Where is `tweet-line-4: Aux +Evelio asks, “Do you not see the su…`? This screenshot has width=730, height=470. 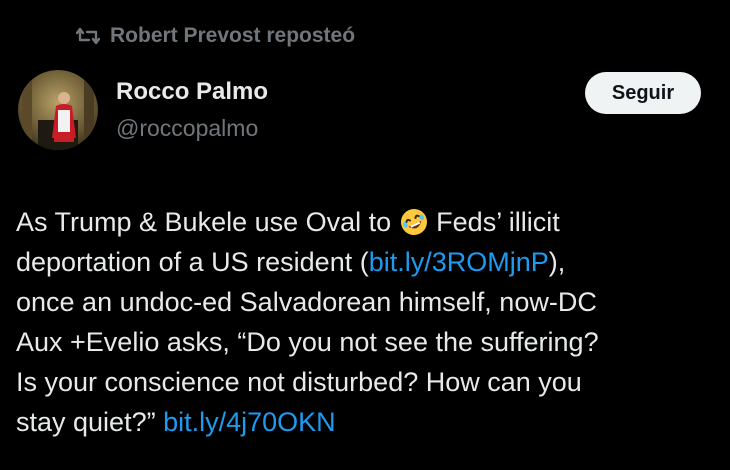
tweet-line-4: Aux +Evelio asks, “Do you not see the su… is located at coordinates (307, 342).